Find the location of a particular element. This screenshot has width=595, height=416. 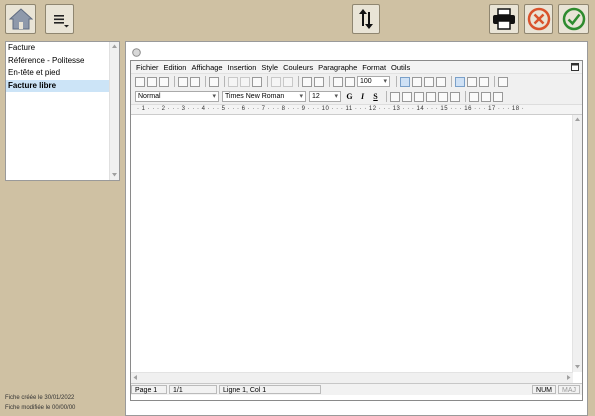

clock-icon is located at coordinates (338, 81).